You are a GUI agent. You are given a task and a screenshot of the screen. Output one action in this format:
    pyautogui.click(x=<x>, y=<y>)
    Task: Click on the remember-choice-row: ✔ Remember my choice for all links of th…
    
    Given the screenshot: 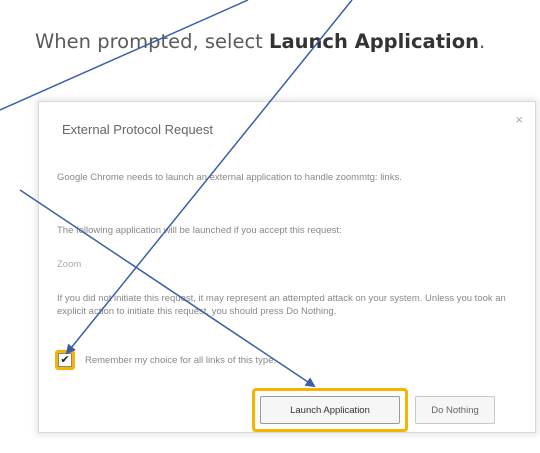 What is the action you would take?
    pyautogui.click(x=165, y=360)
    